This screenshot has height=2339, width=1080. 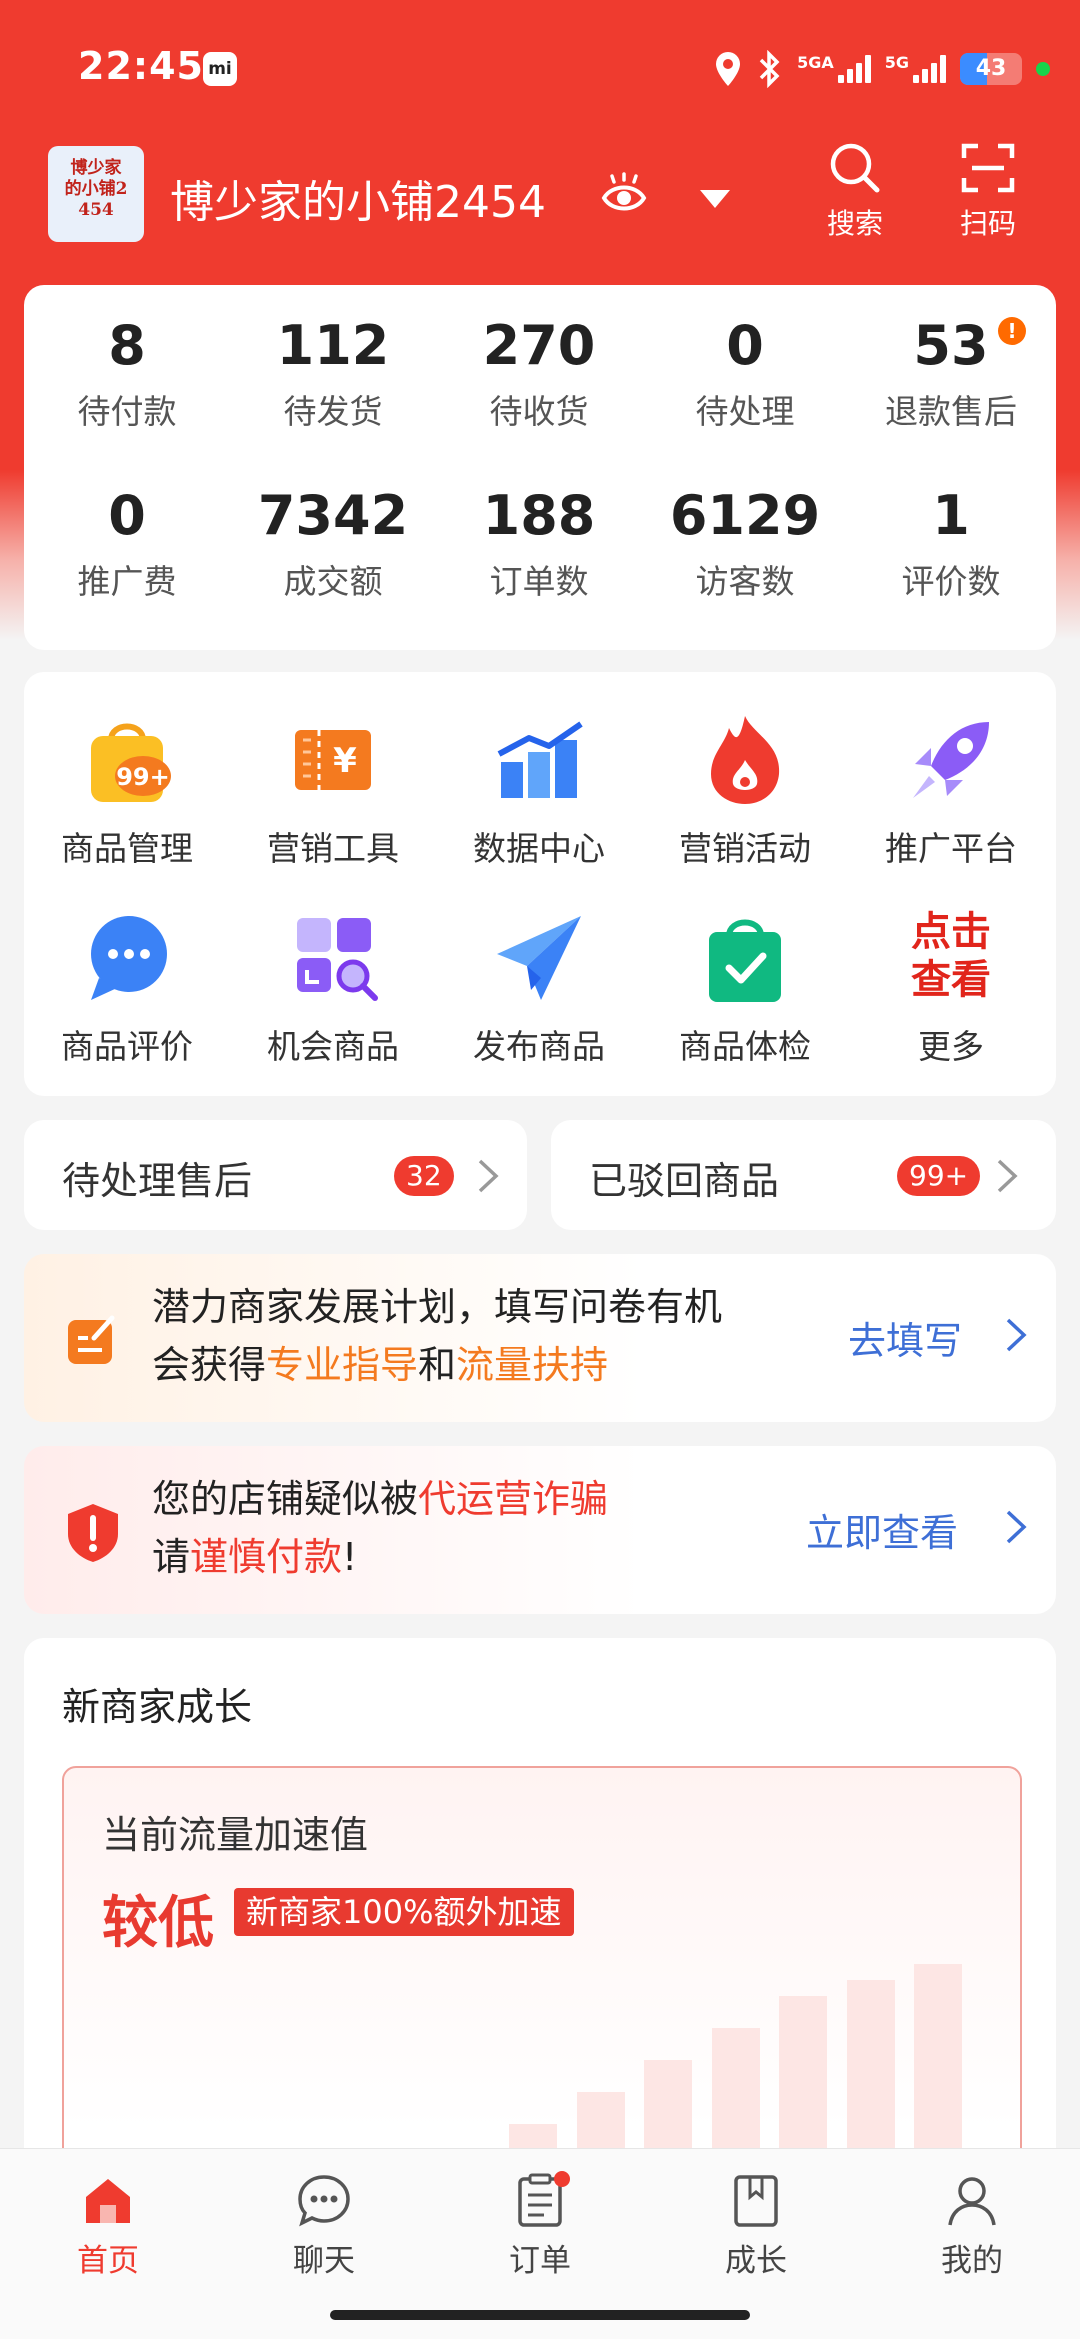 I want to click on paper-plane-icon, so click(x=539, y=958).